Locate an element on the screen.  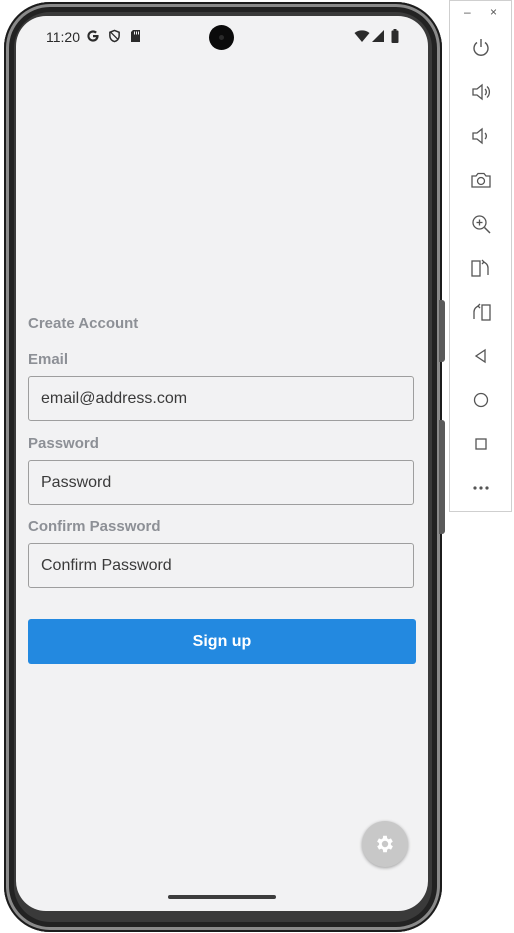
camera-icon is located at coordinates (481, 180).